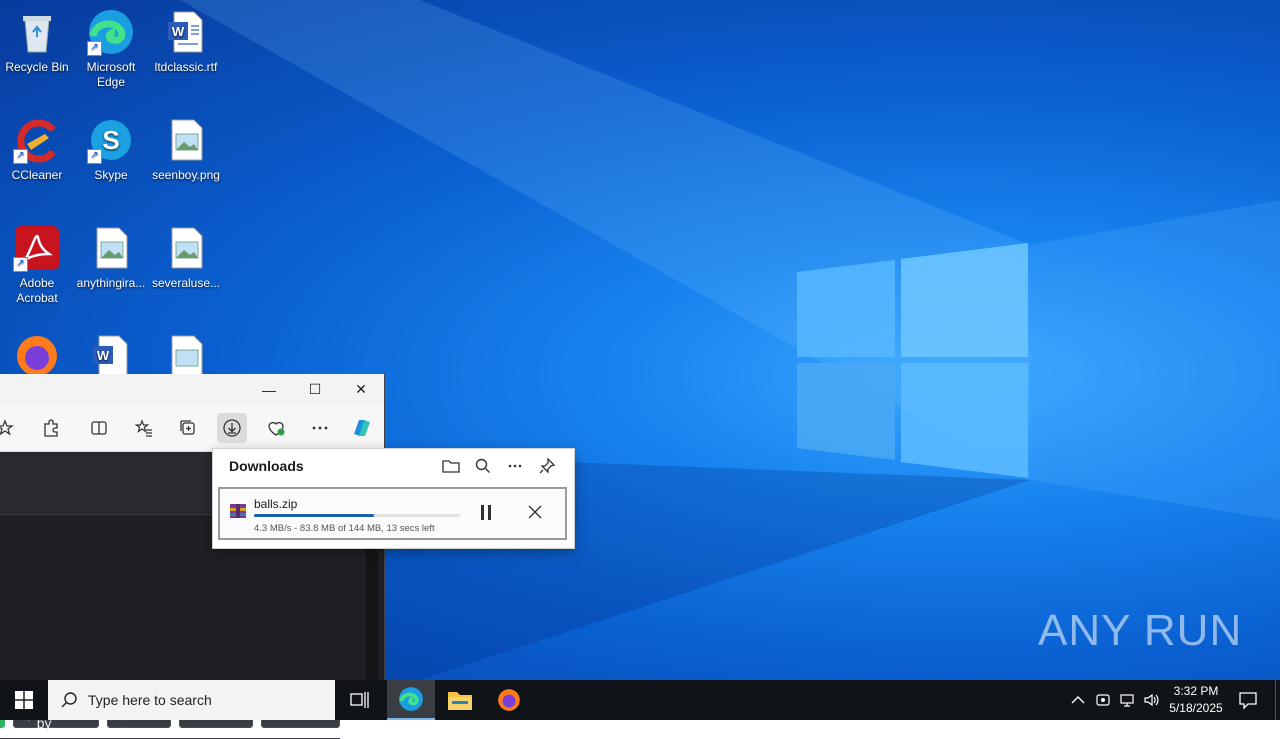 The image size is (1280, 739). What do you see at coordinates (1078, 700) in the screenshot?
I see `chevron-up-icon` at bounding box center [1078, 700].